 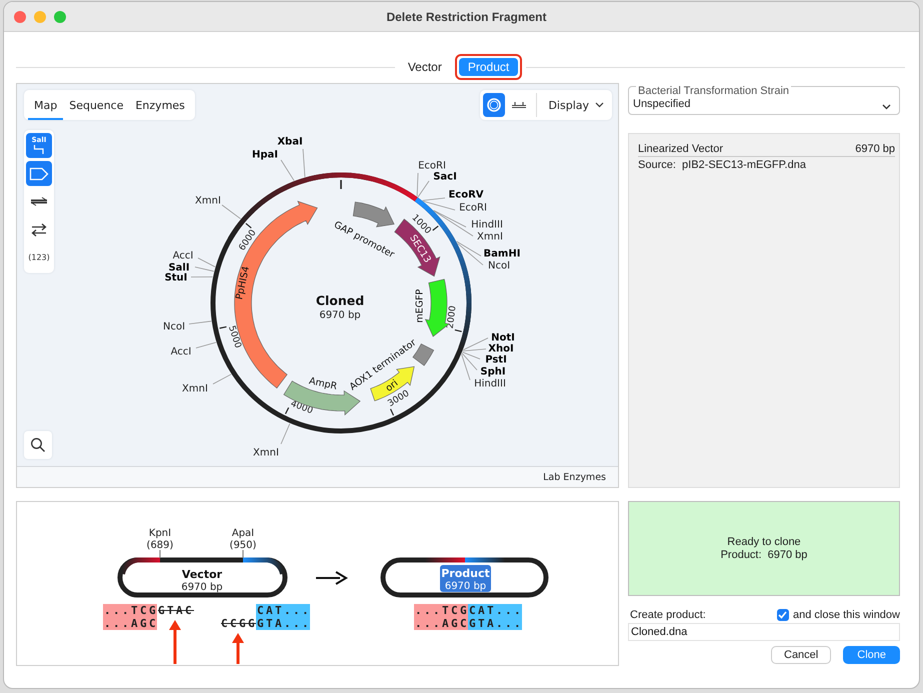 I want to click on linear-map-icon, so click(x=519, y=105).